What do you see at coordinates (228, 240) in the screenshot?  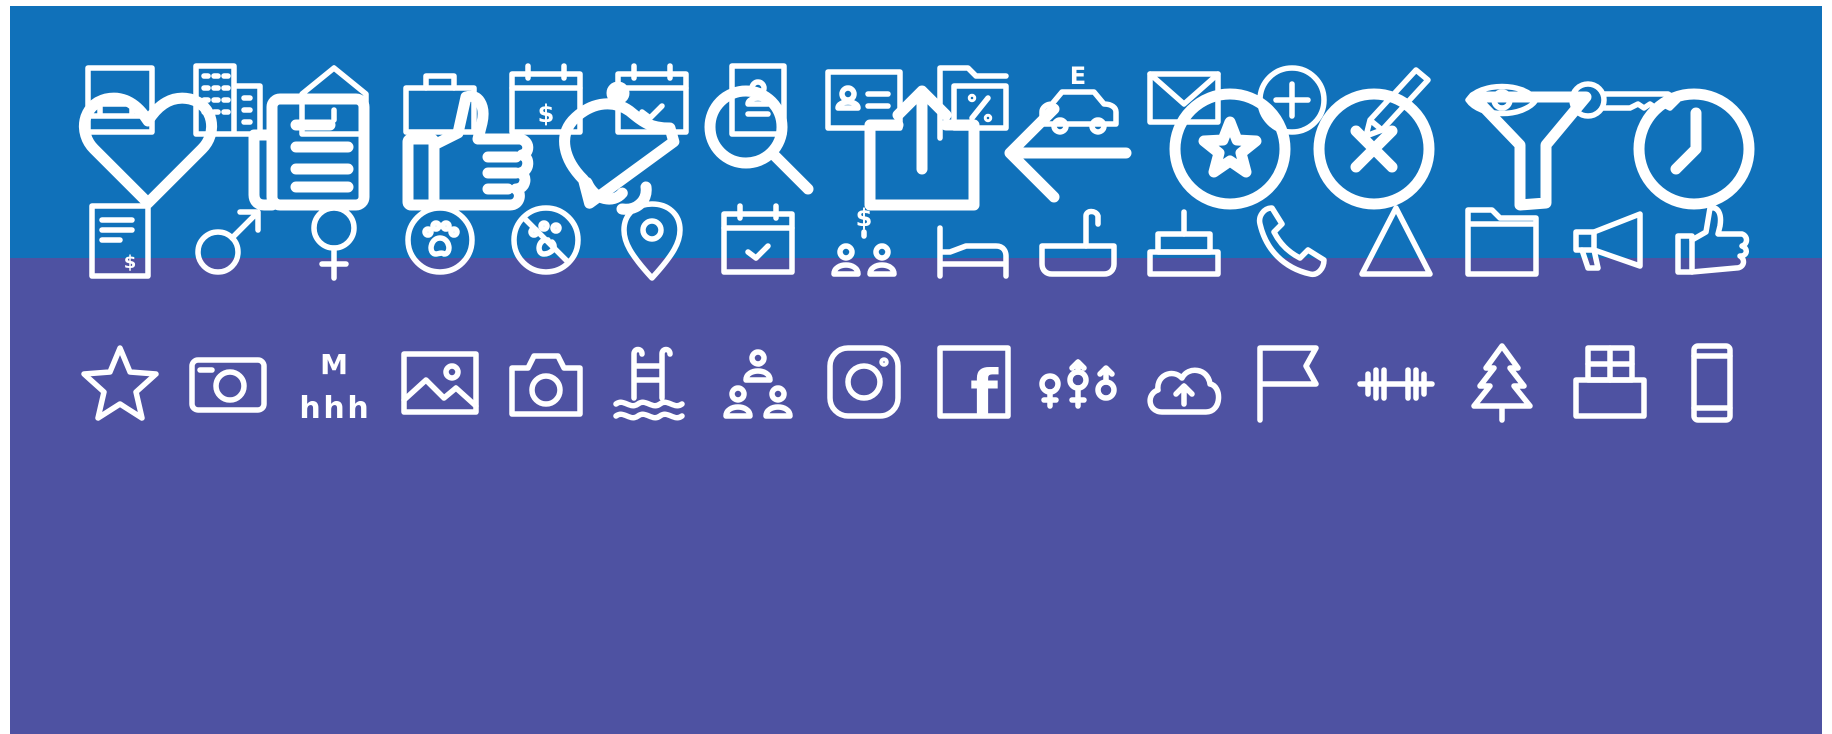 I see `male-icon` at bounding box center [228, 240].